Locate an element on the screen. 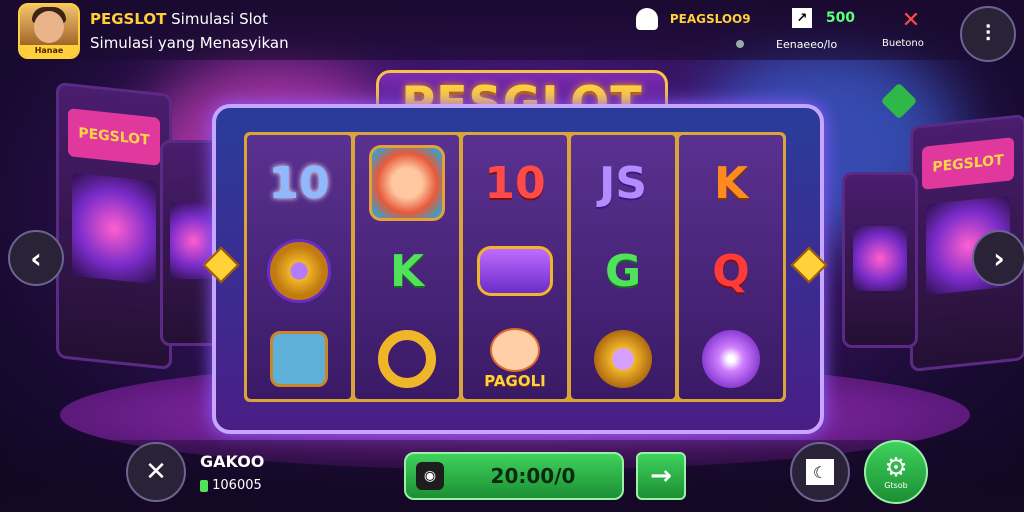 This screenshot has height=512, width=1024. credits: 106005 is located at coordinates (231, 485).